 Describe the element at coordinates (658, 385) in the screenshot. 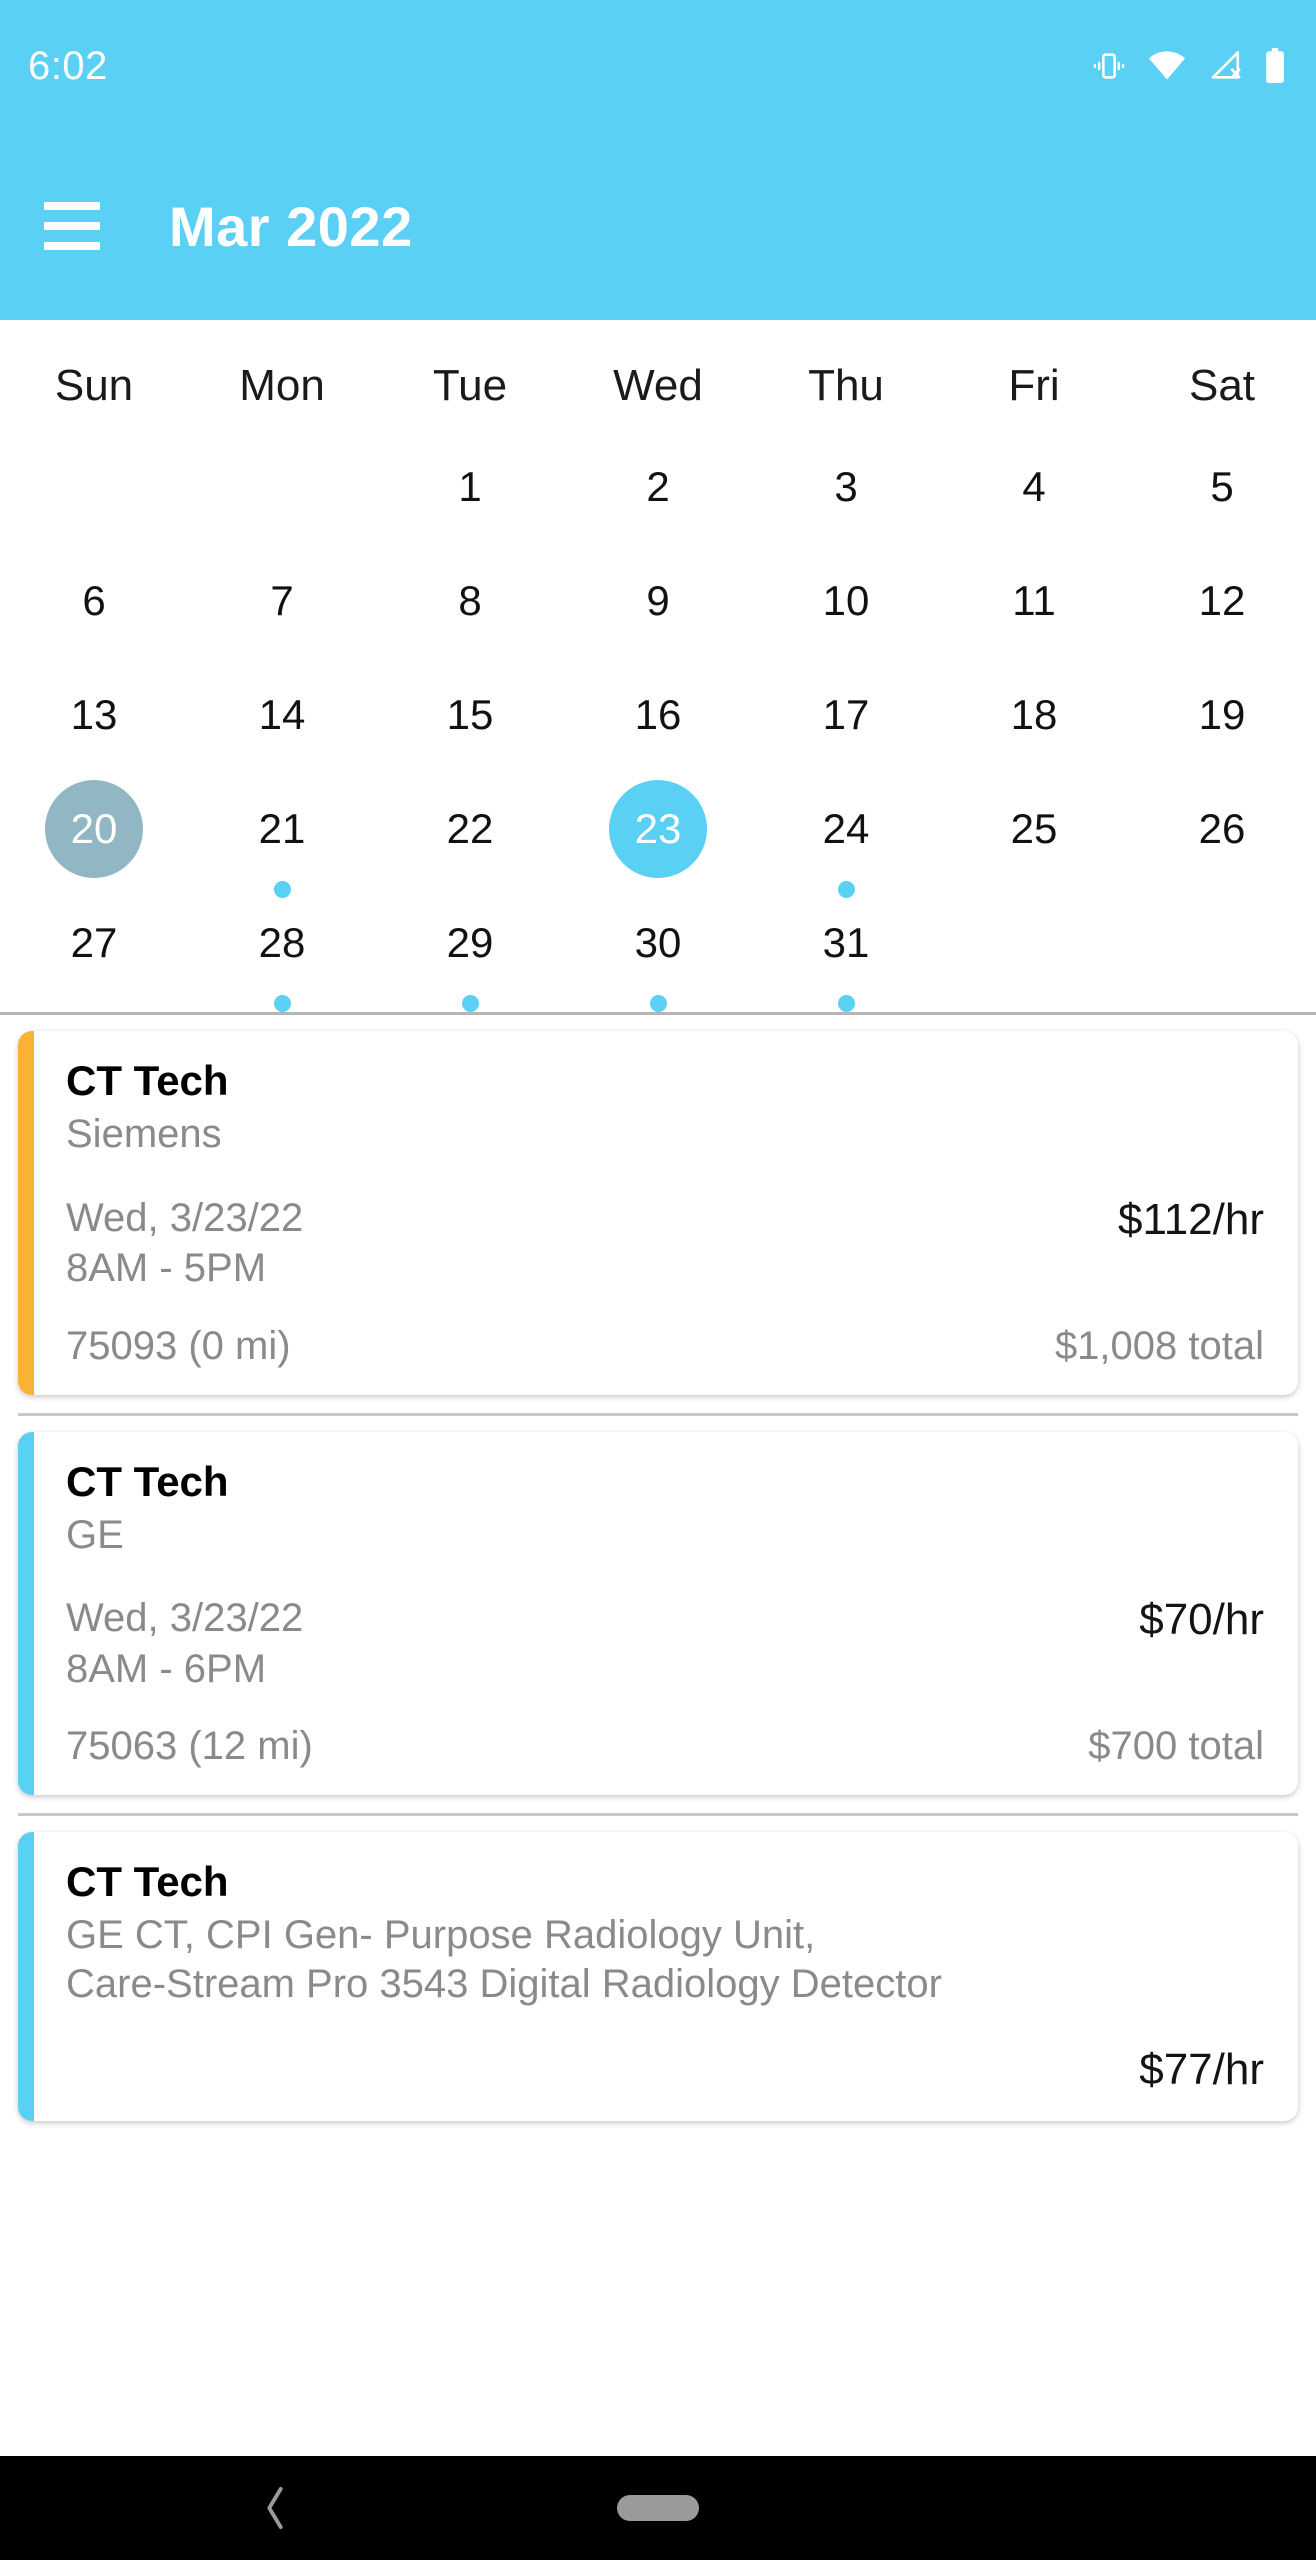

I see `weekday-label: Wed` at that location.